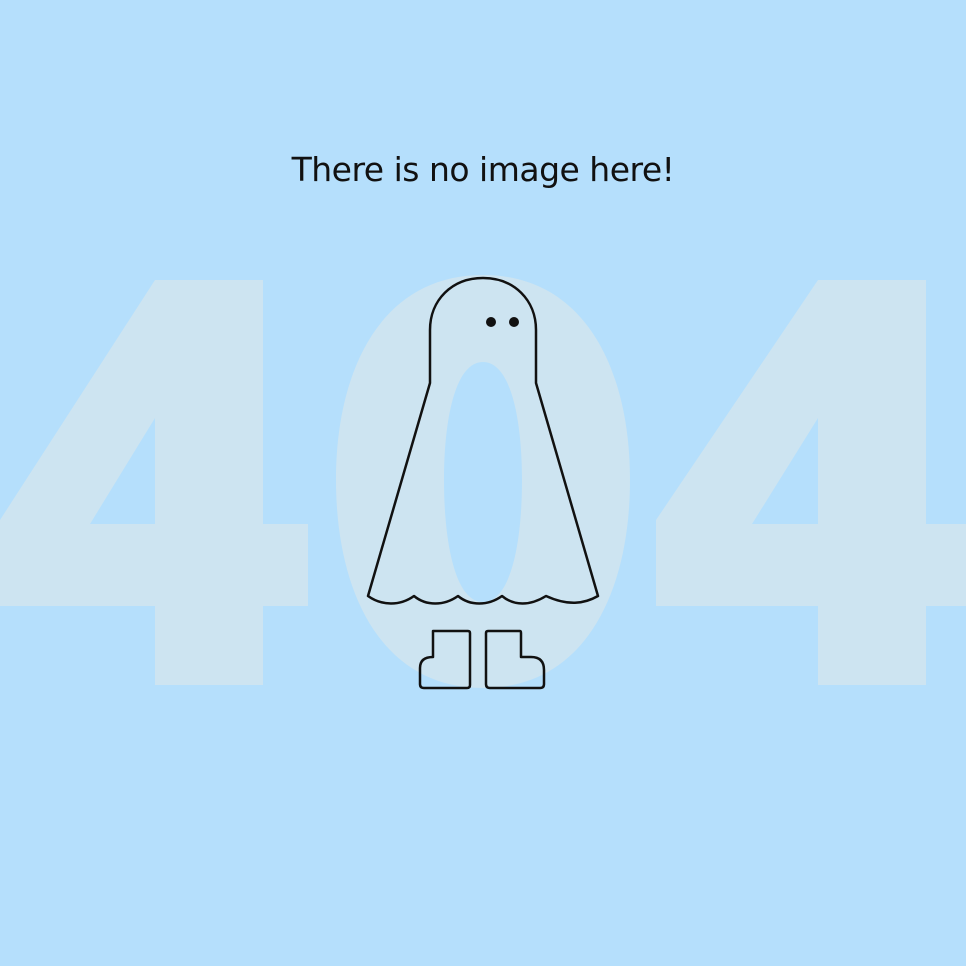 This screenshot has width=966, height=966. What do you see at coordinates (483, 169) in the screenshot?
I see `no-image-message: There is no image here!` at bounding box center [483, 169].